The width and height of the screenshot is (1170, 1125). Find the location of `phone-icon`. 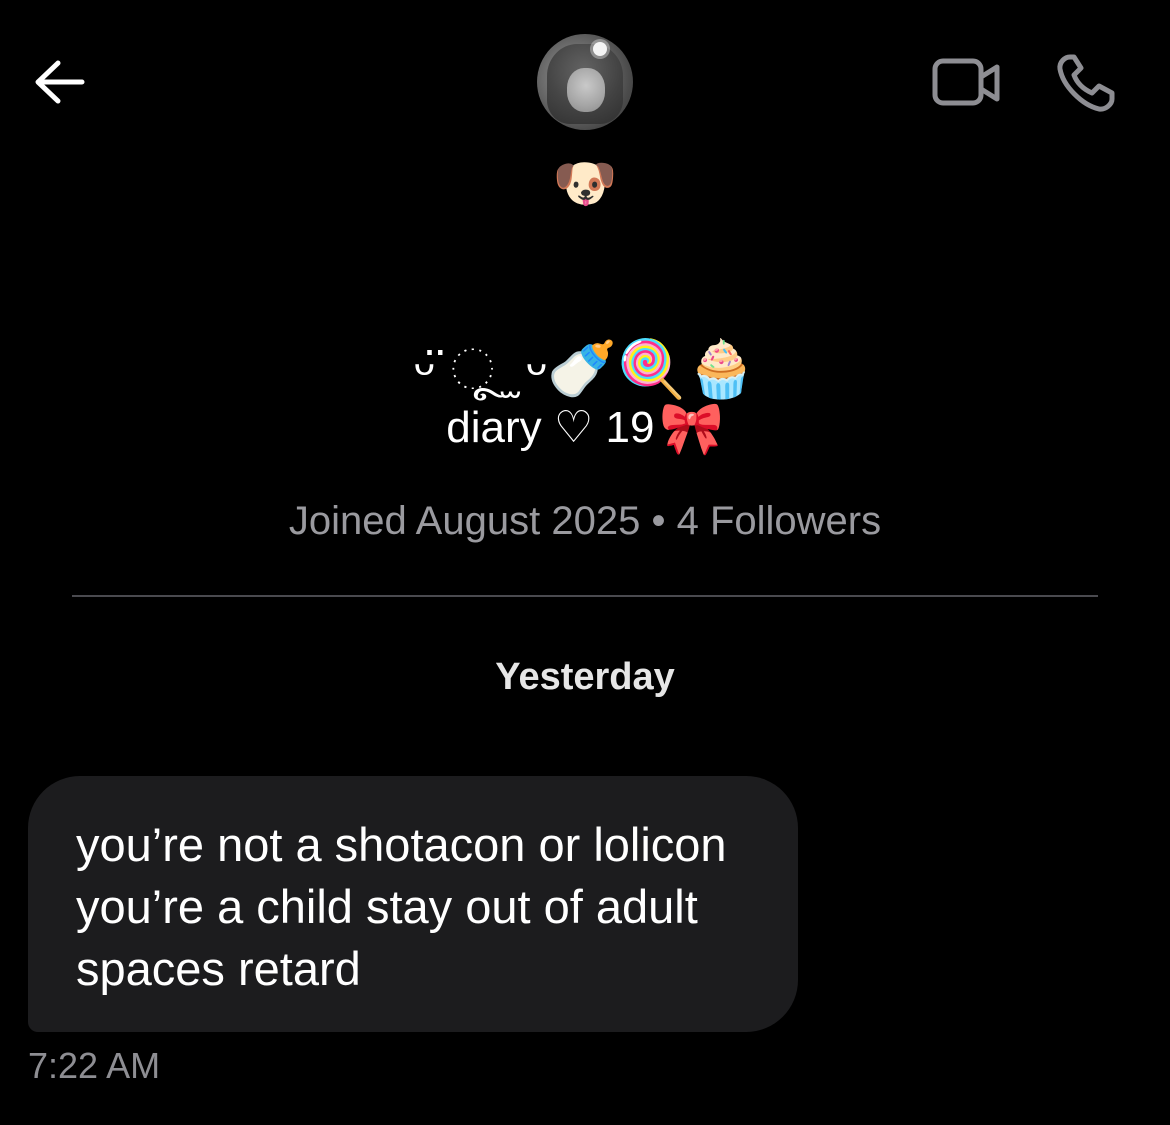

phone-icon is located at coordinates (1086, 83).